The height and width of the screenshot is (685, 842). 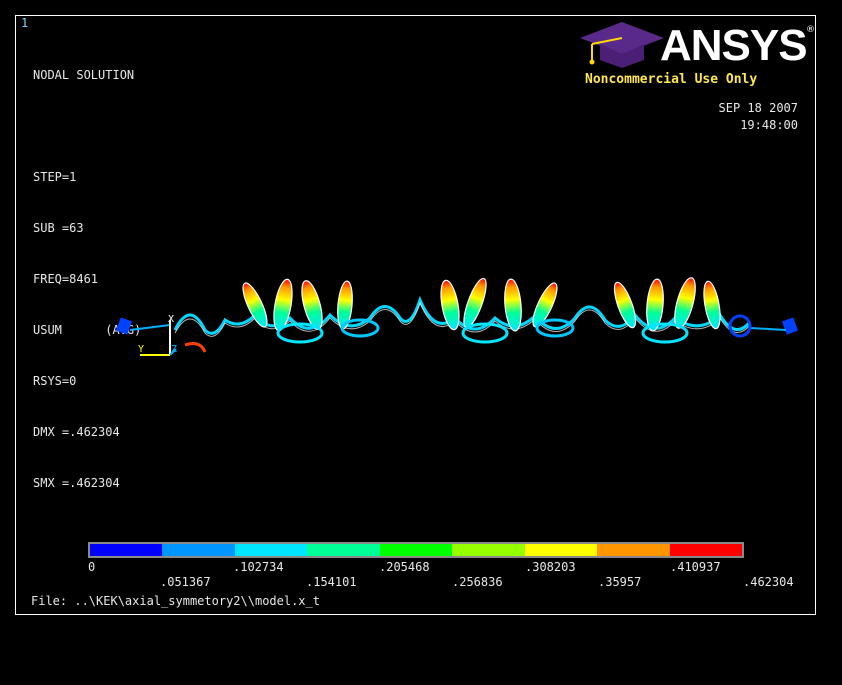 I want to click on model-plot: X Y Z, so click(x=457, y=316).